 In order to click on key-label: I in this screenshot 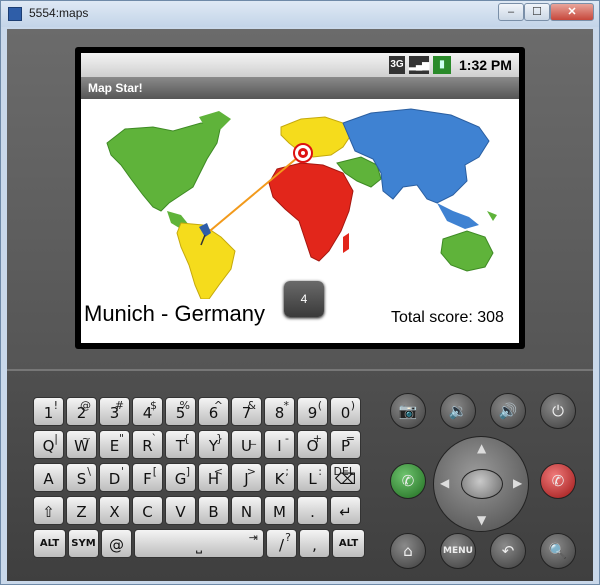, I will do `click(279, 446)`.